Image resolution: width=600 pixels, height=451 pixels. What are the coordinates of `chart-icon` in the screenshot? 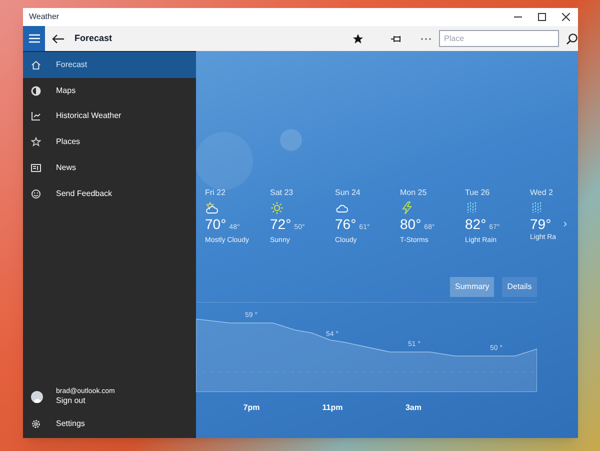 It's located at (36, 116).